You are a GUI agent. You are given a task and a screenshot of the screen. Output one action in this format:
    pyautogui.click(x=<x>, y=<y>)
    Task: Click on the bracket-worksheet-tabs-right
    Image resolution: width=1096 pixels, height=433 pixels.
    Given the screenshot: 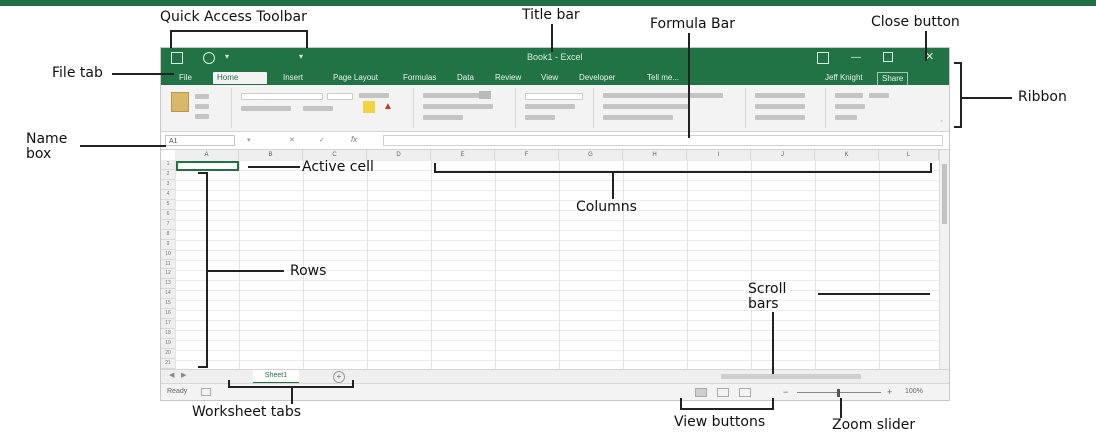 What is the action you would take?
    pyautogui.click(x=353, y=384)
    